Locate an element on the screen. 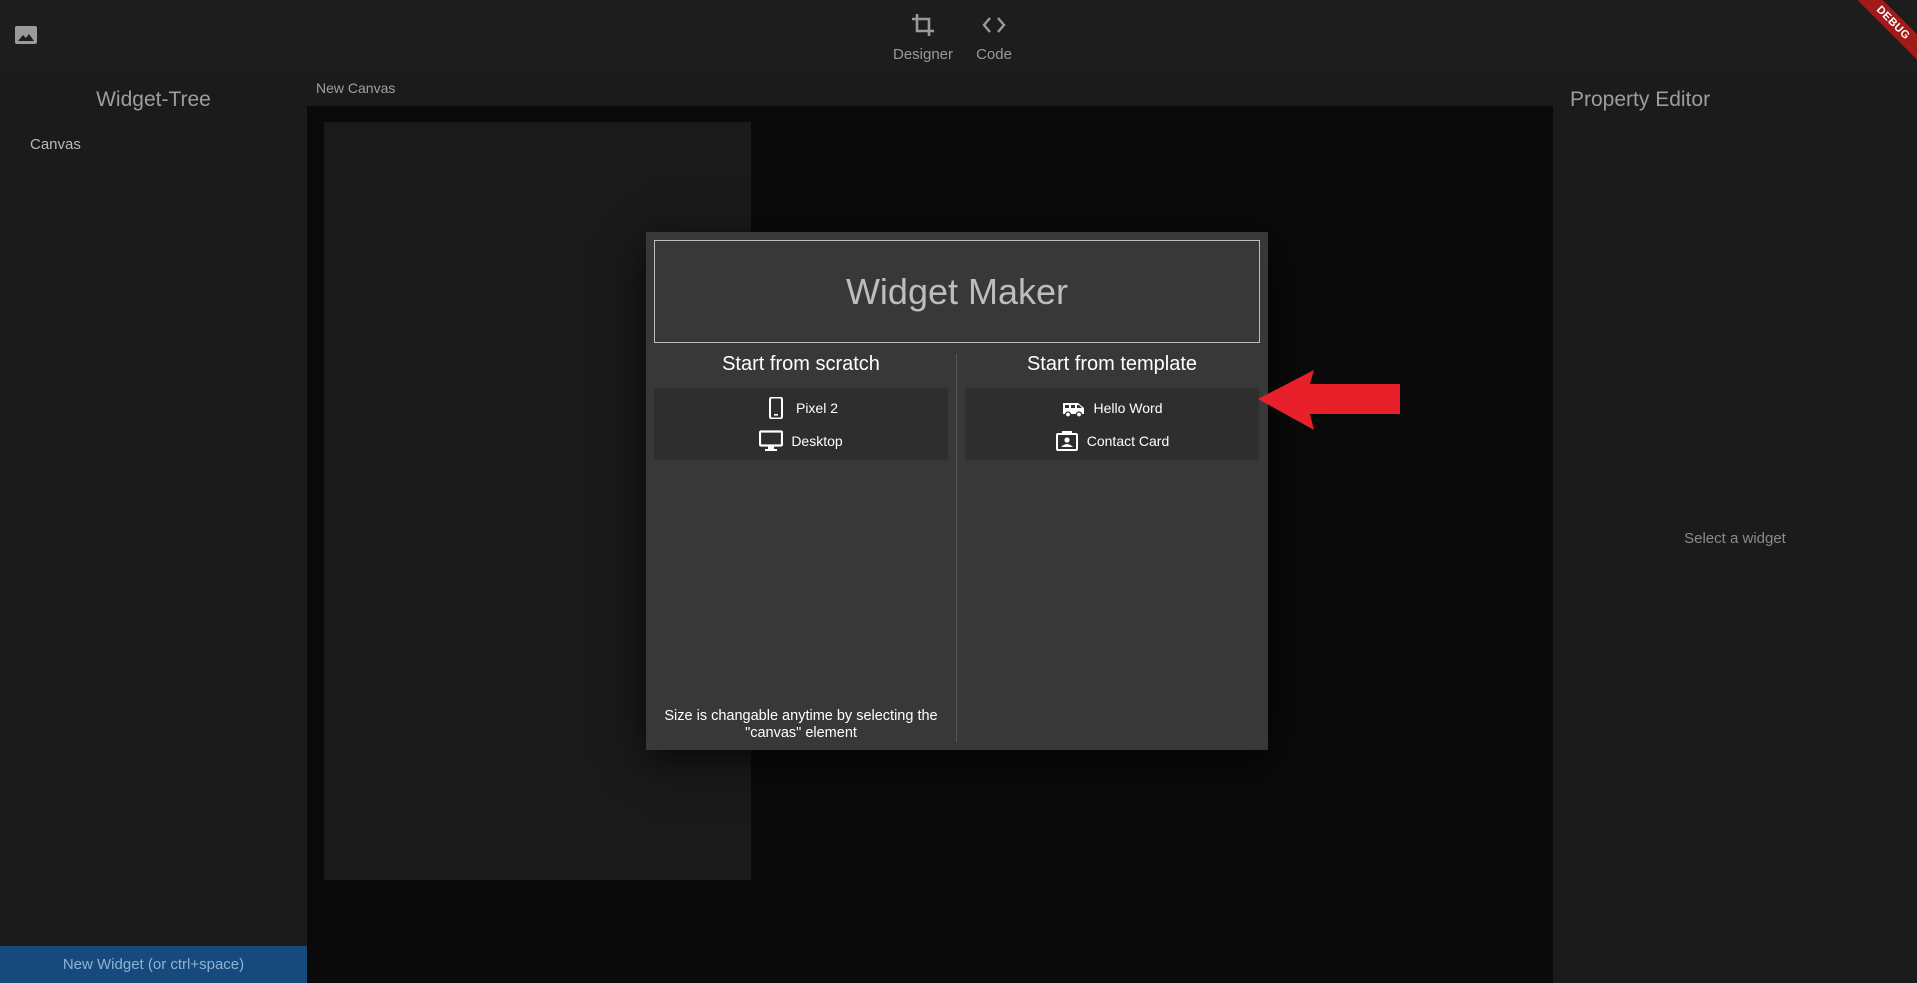 The width and height of the screenshot is (1917, 983). new-widget-button: New Widget (or ctrl+space) is located at coordinates (153, 964).